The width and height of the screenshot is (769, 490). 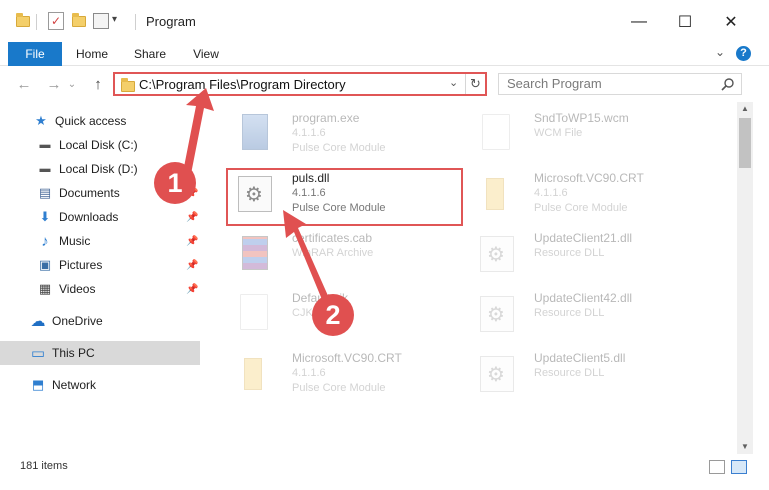 I want to click on file-item-updateclient42: UpdateClient42.dll Resource DLL, so click(x=592, y=312).